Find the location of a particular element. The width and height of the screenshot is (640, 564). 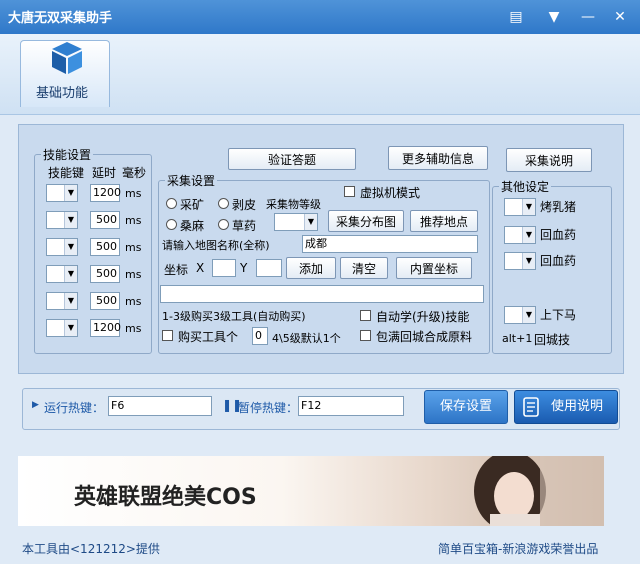

x-label: X is located at coordinates (200, 268).